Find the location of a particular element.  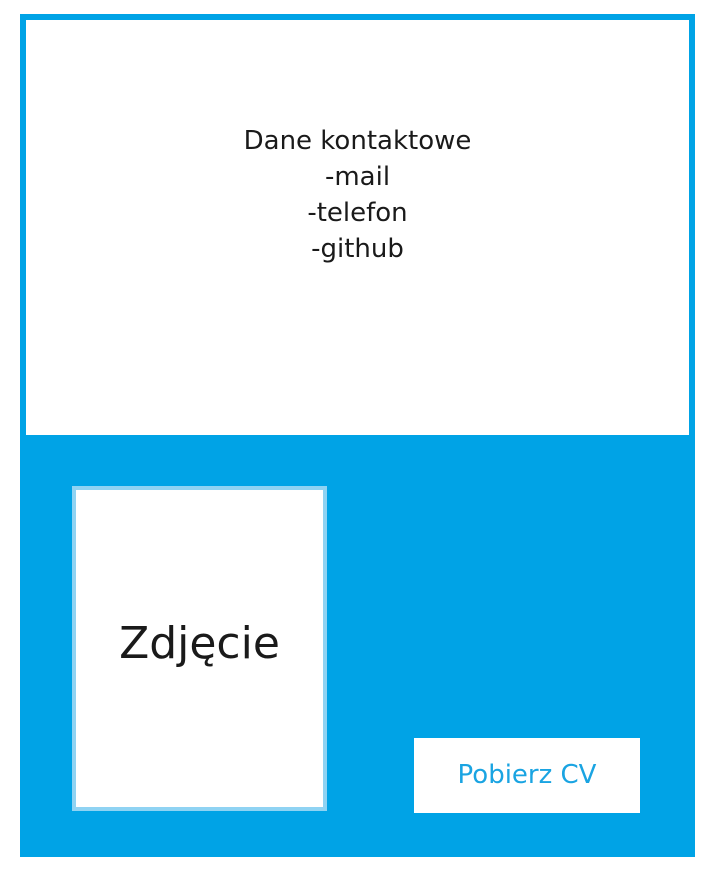

download-cv-button: Pobierz CV is located at coordinates (527, 775).